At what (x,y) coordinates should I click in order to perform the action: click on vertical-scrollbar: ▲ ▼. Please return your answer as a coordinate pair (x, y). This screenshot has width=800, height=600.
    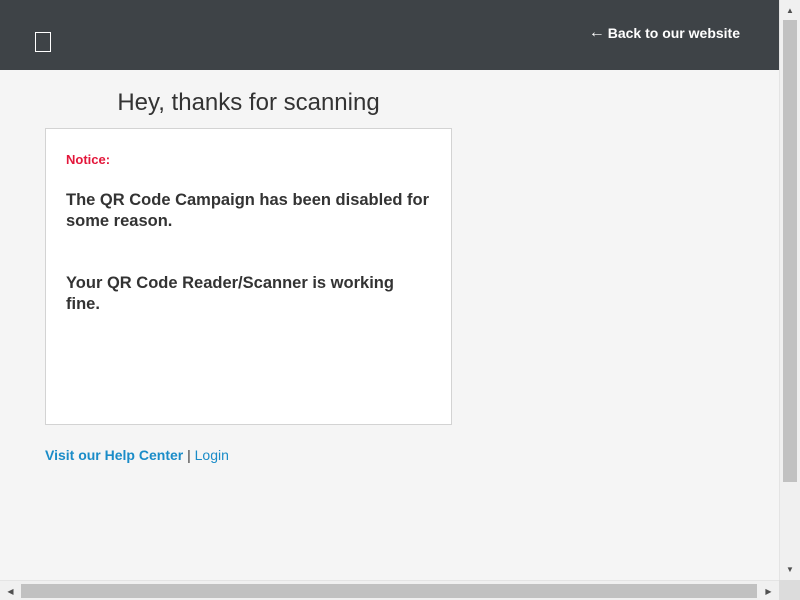
    Looking at the image, I should click on (789, 290).